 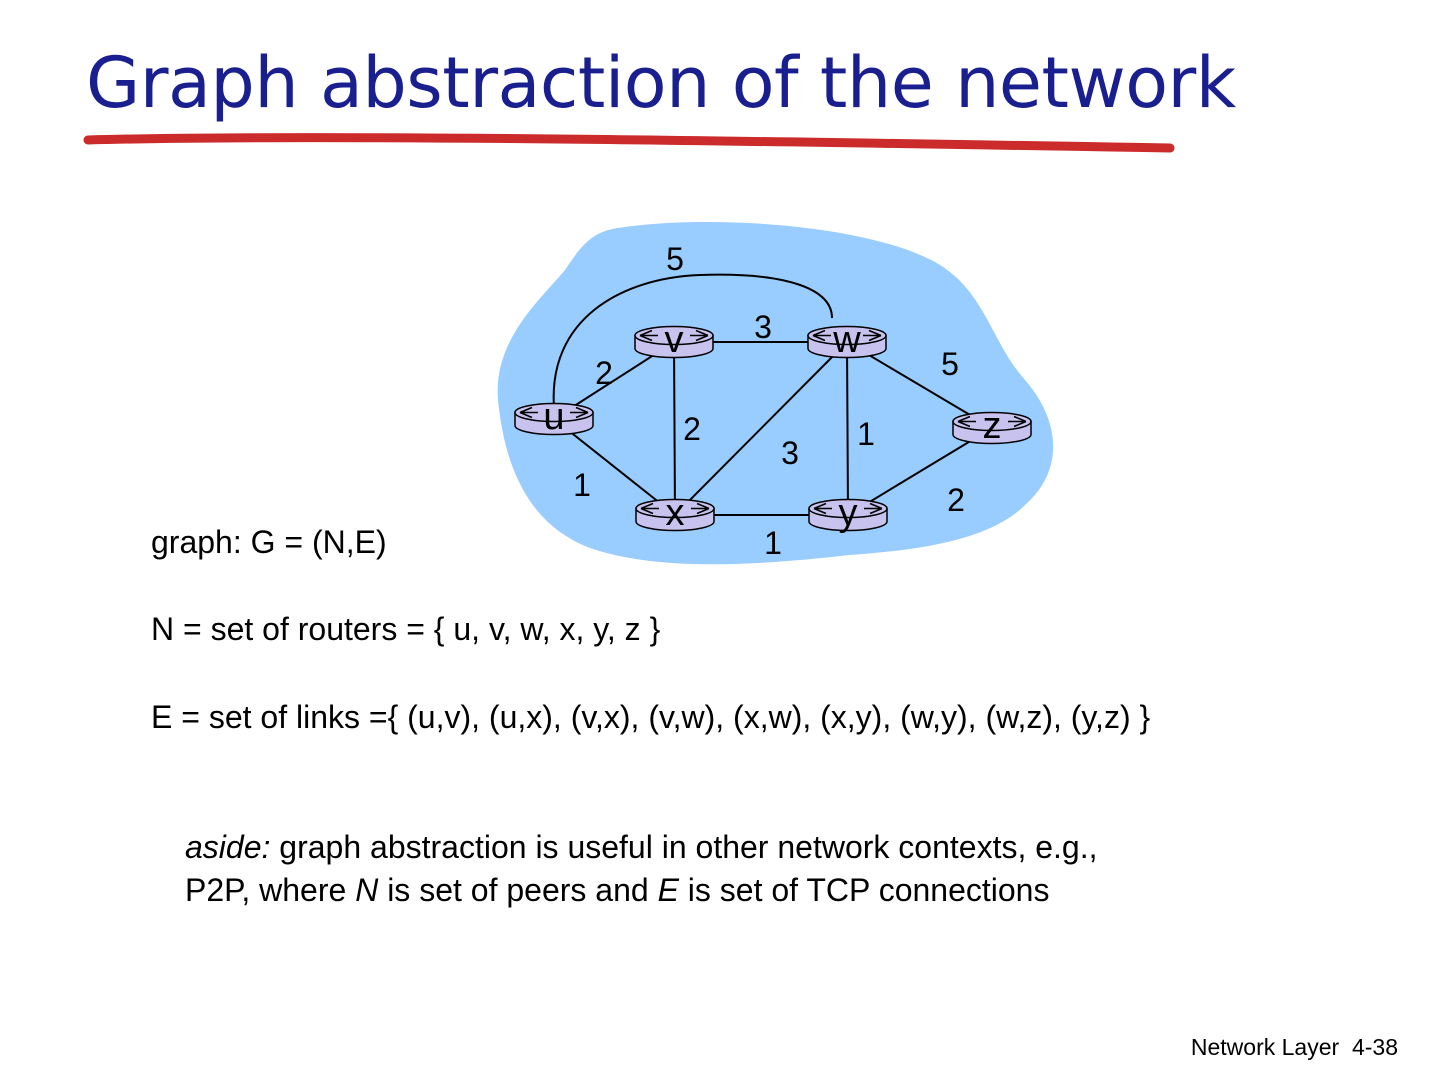 I want to click on router-u-label: u, so click(x=553, y=417).